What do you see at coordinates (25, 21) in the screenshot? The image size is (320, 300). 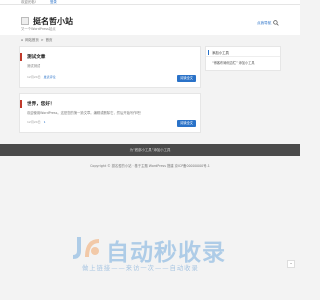 I see `site-logo-image` at bounding box center [25, 21].